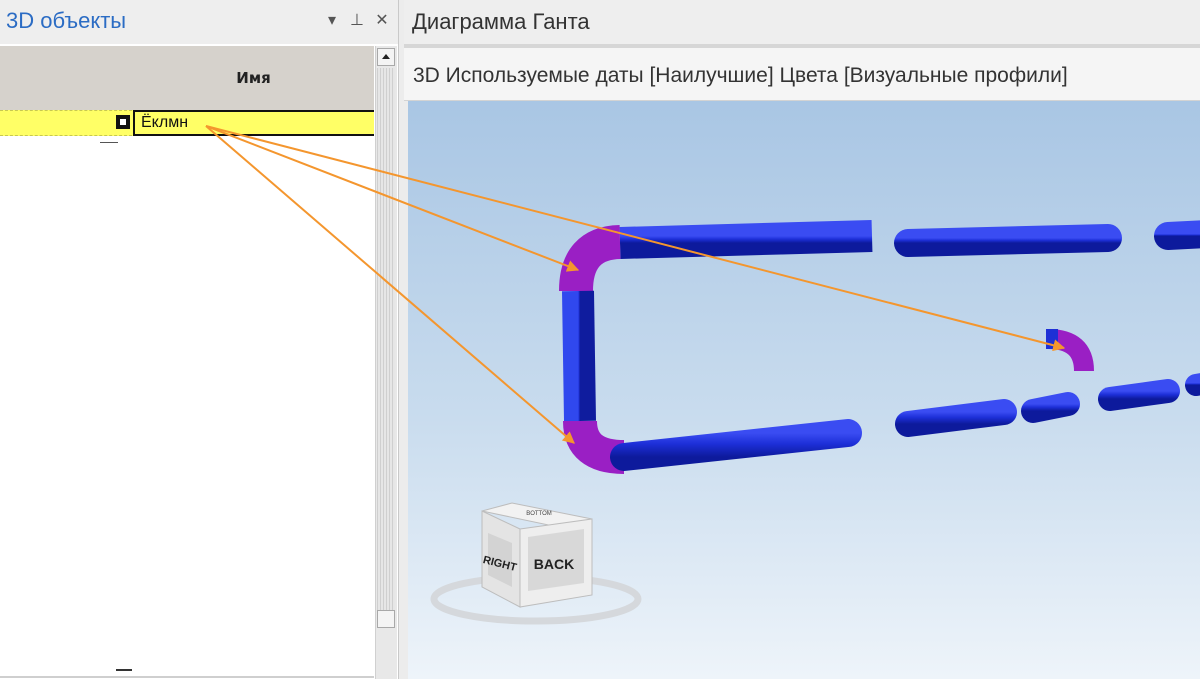 The height and width of the screenshot is (679, 1200). What do you see at coordinates (123, 122) in the screenshot?
I see `expand-toggle-icon` at bounding box center [123, 122].